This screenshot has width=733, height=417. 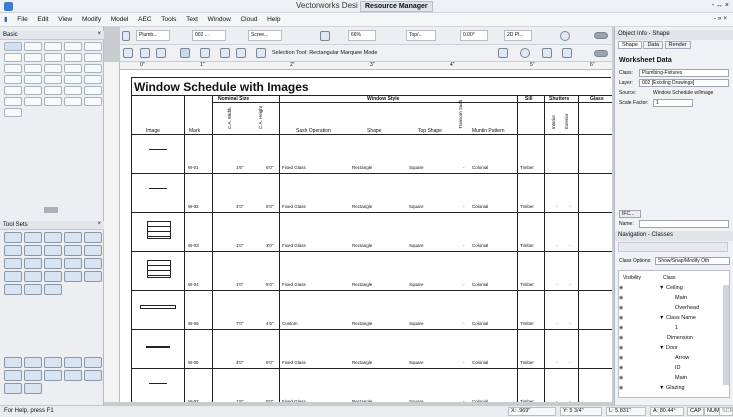 I want to click on oval-tool, so click(x=73, y=68).